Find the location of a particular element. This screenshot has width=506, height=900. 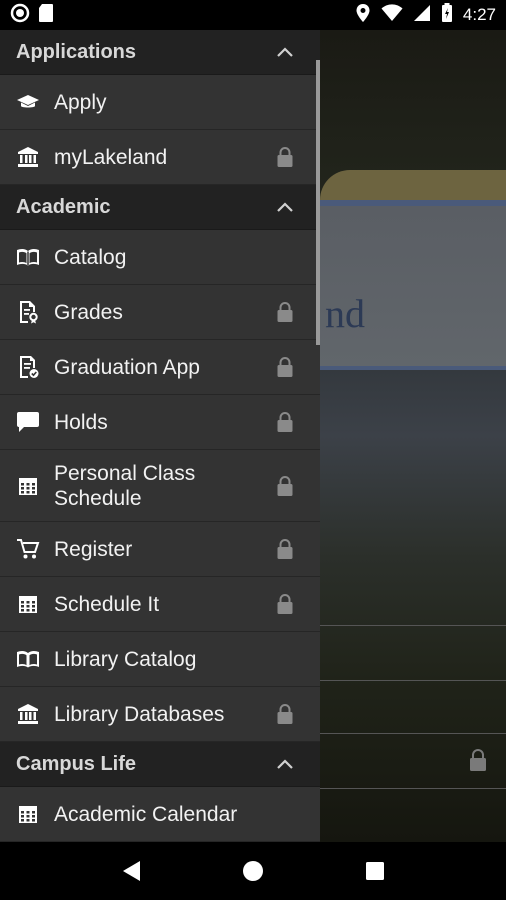

menu-item-label: Register is located at coordinates (93, 549).